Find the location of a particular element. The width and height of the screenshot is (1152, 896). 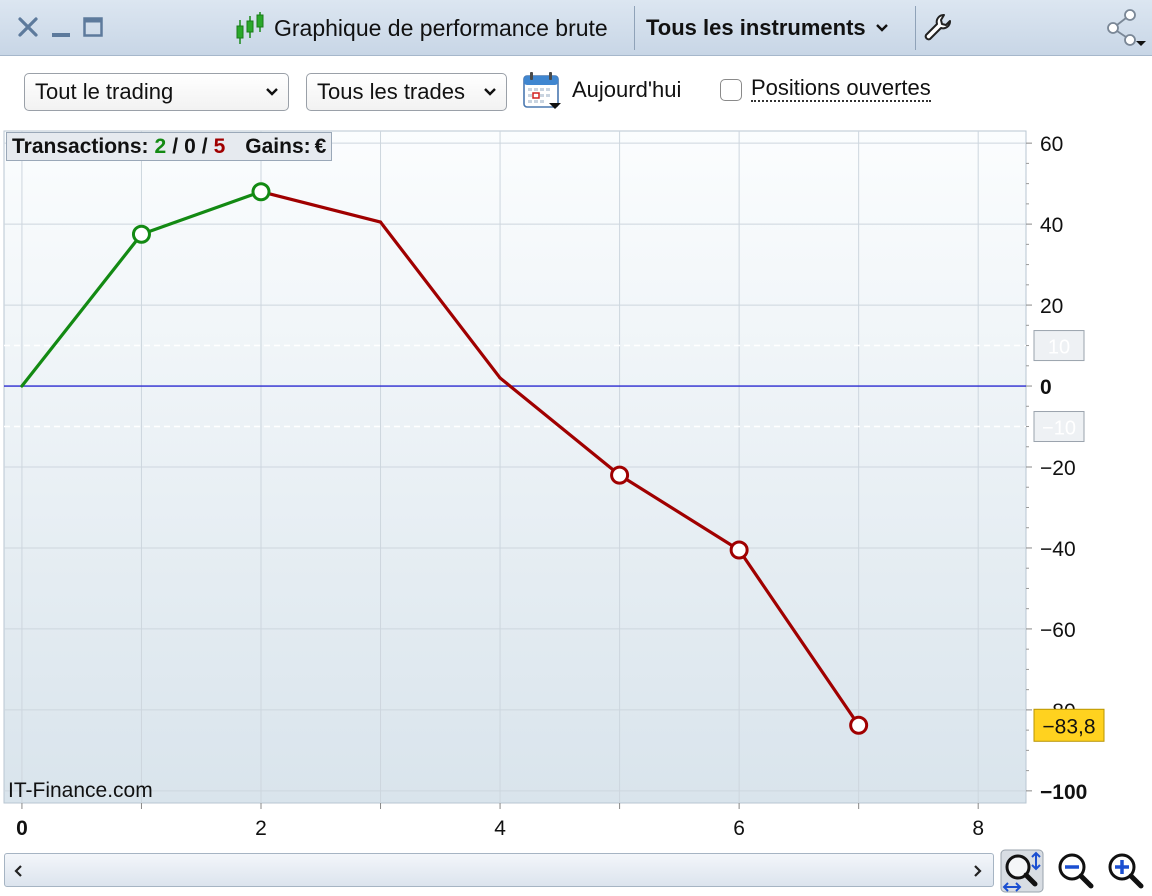

losing-count: 5 is located at coordinates (219, 146).